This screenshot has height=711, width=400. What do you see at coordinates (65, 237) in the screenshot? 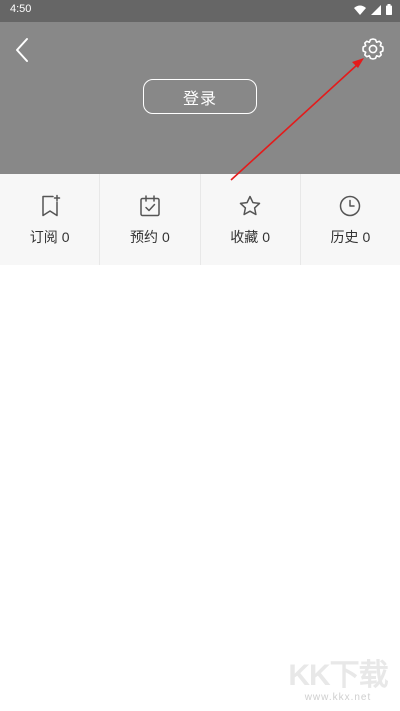
I see `stat-subscriptions-count: 0` at bounding box center [65, 237].